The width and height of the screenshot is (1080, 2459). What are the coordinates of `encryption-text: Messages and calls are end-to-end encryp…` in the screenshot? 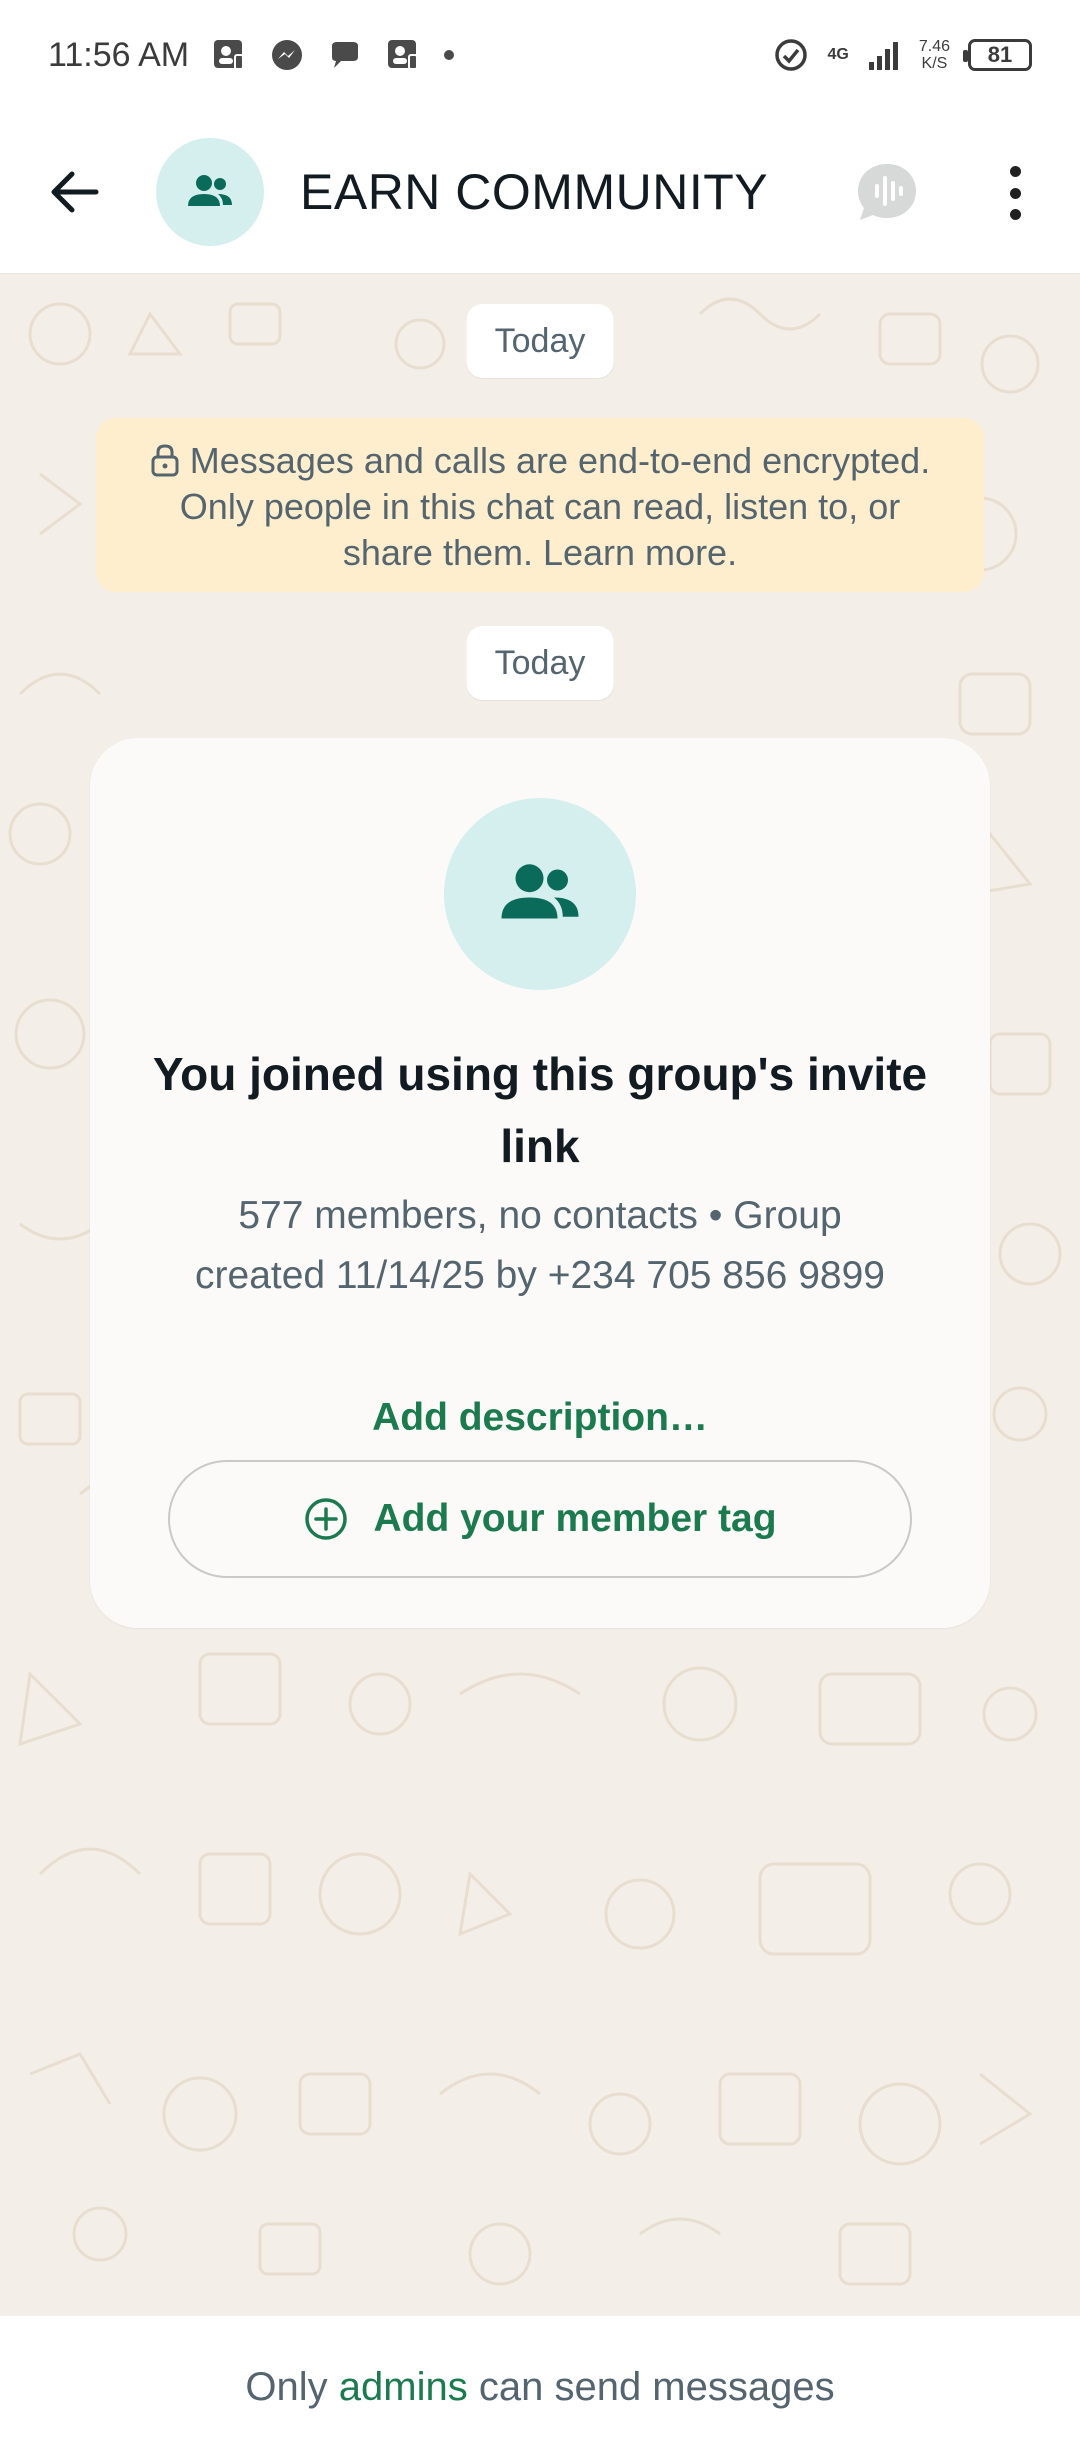 It's located at (555, 506).